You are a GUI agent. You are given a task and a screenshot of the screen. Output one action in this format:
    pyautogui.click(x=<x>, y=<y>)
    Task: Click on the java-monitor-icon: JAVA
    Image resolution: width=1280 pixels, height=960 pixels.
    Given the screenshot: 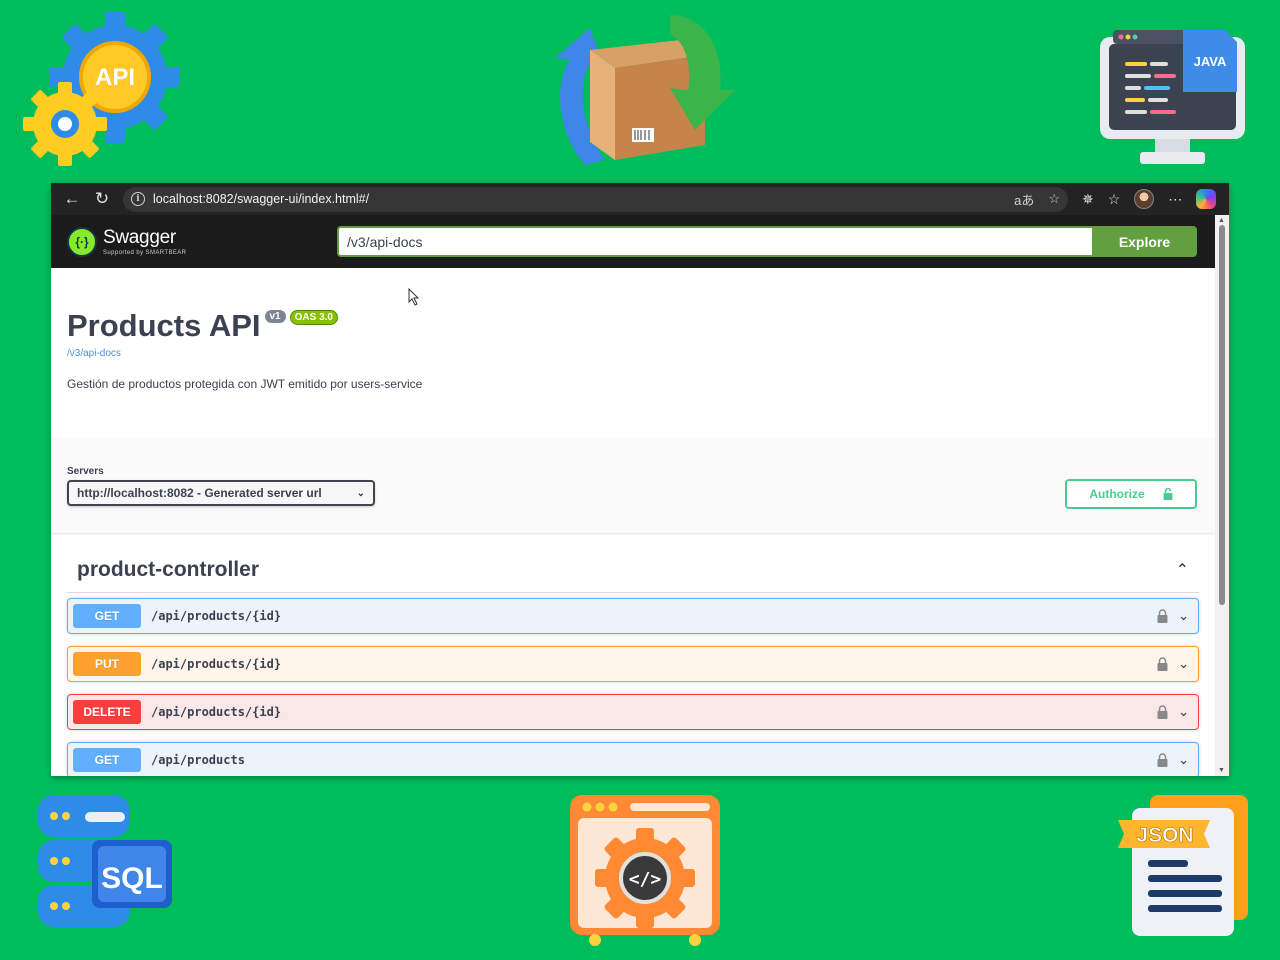 What is the action you would take?
    pyautogui.click(x=1172, y=97)
    